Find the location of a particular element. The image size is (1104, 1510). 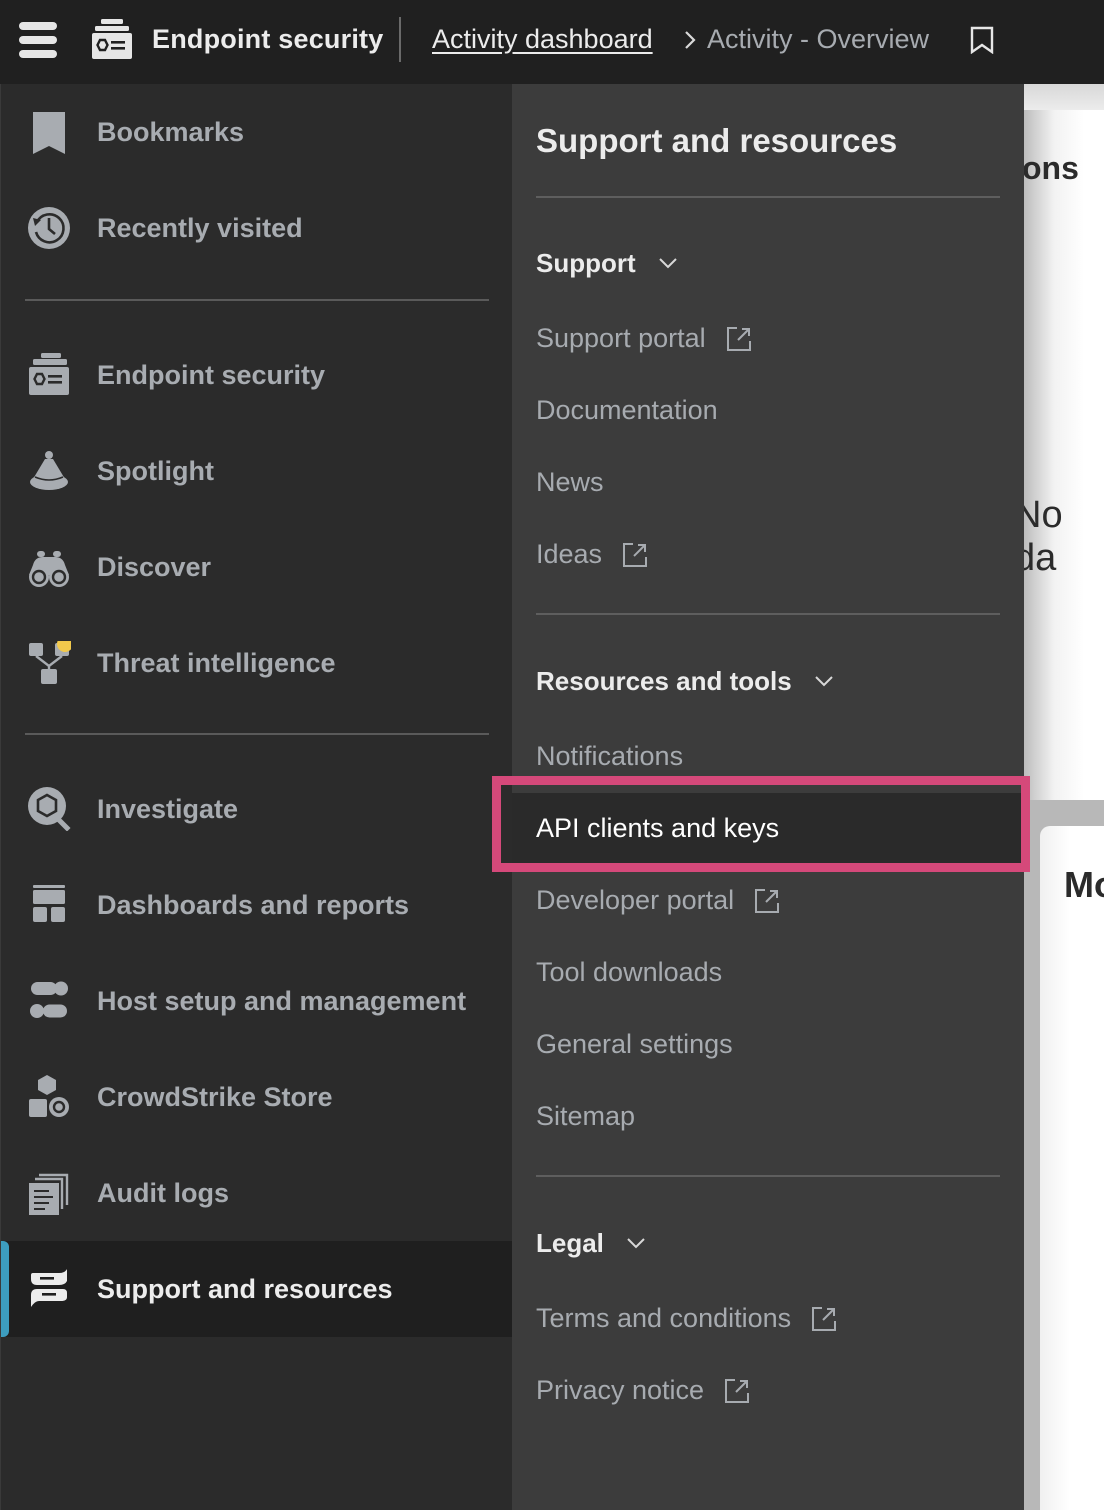

sidebar-item-label: Spotlight is located at coordinates (155, 471).